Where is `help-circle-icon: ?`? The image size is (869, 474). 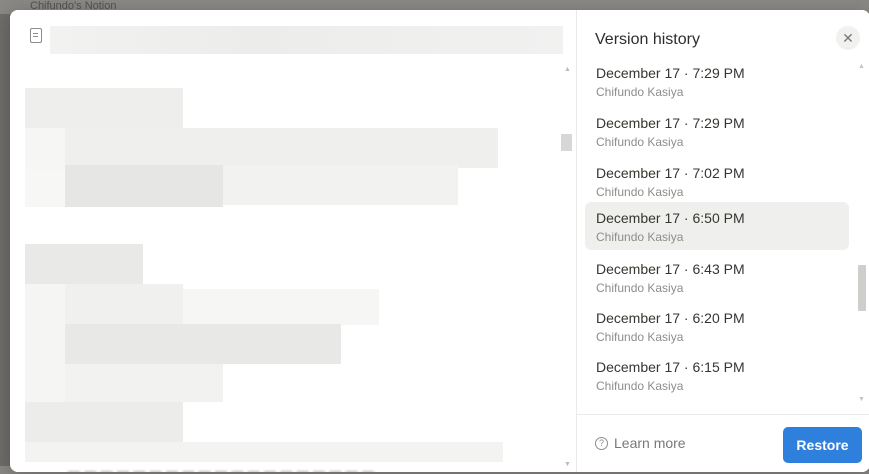 help-circle-icon: ? is located at coordinates (601, 443).